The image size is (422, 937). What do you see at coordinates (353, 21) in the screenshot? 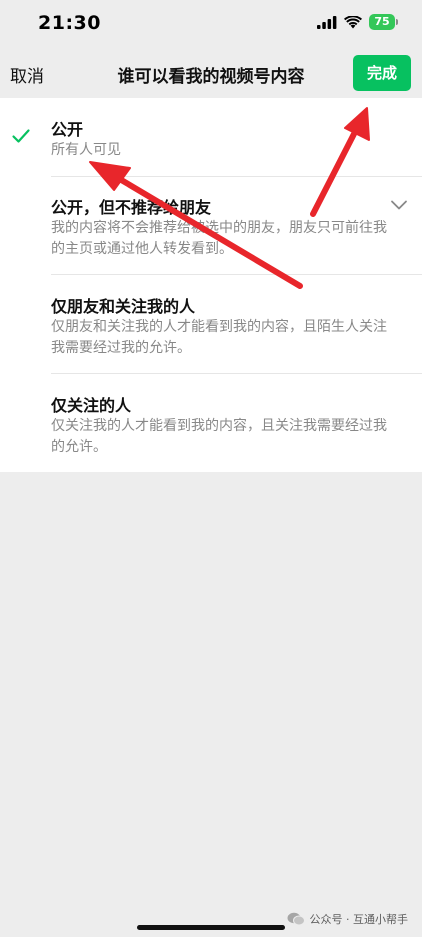
I see `wifi-icon` at bounding box center [353, 21].